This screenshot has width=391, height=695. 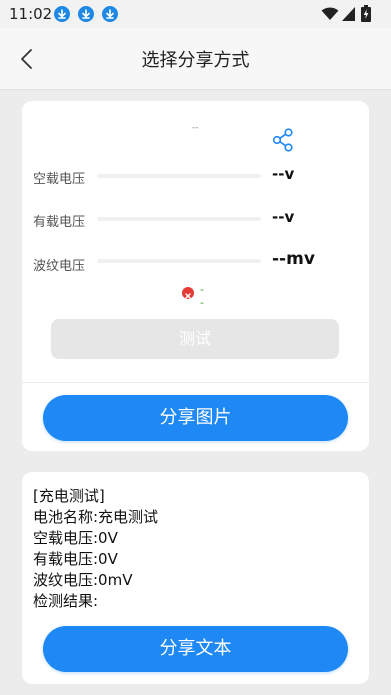 What do you see at coordinates (179, 261) in the screenshot?
I see `ripple-voltage-bar` at bounding box center [179, 261].